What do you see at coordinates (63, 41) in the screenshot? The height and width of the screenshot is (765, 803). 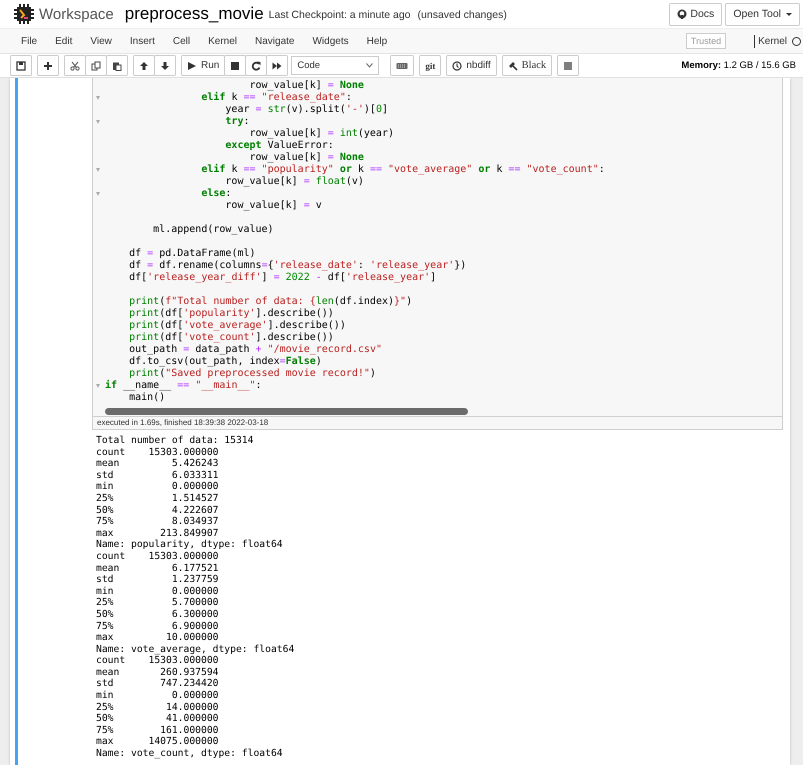 I see `menu-item: Edit` at bounding box center [63, 41].